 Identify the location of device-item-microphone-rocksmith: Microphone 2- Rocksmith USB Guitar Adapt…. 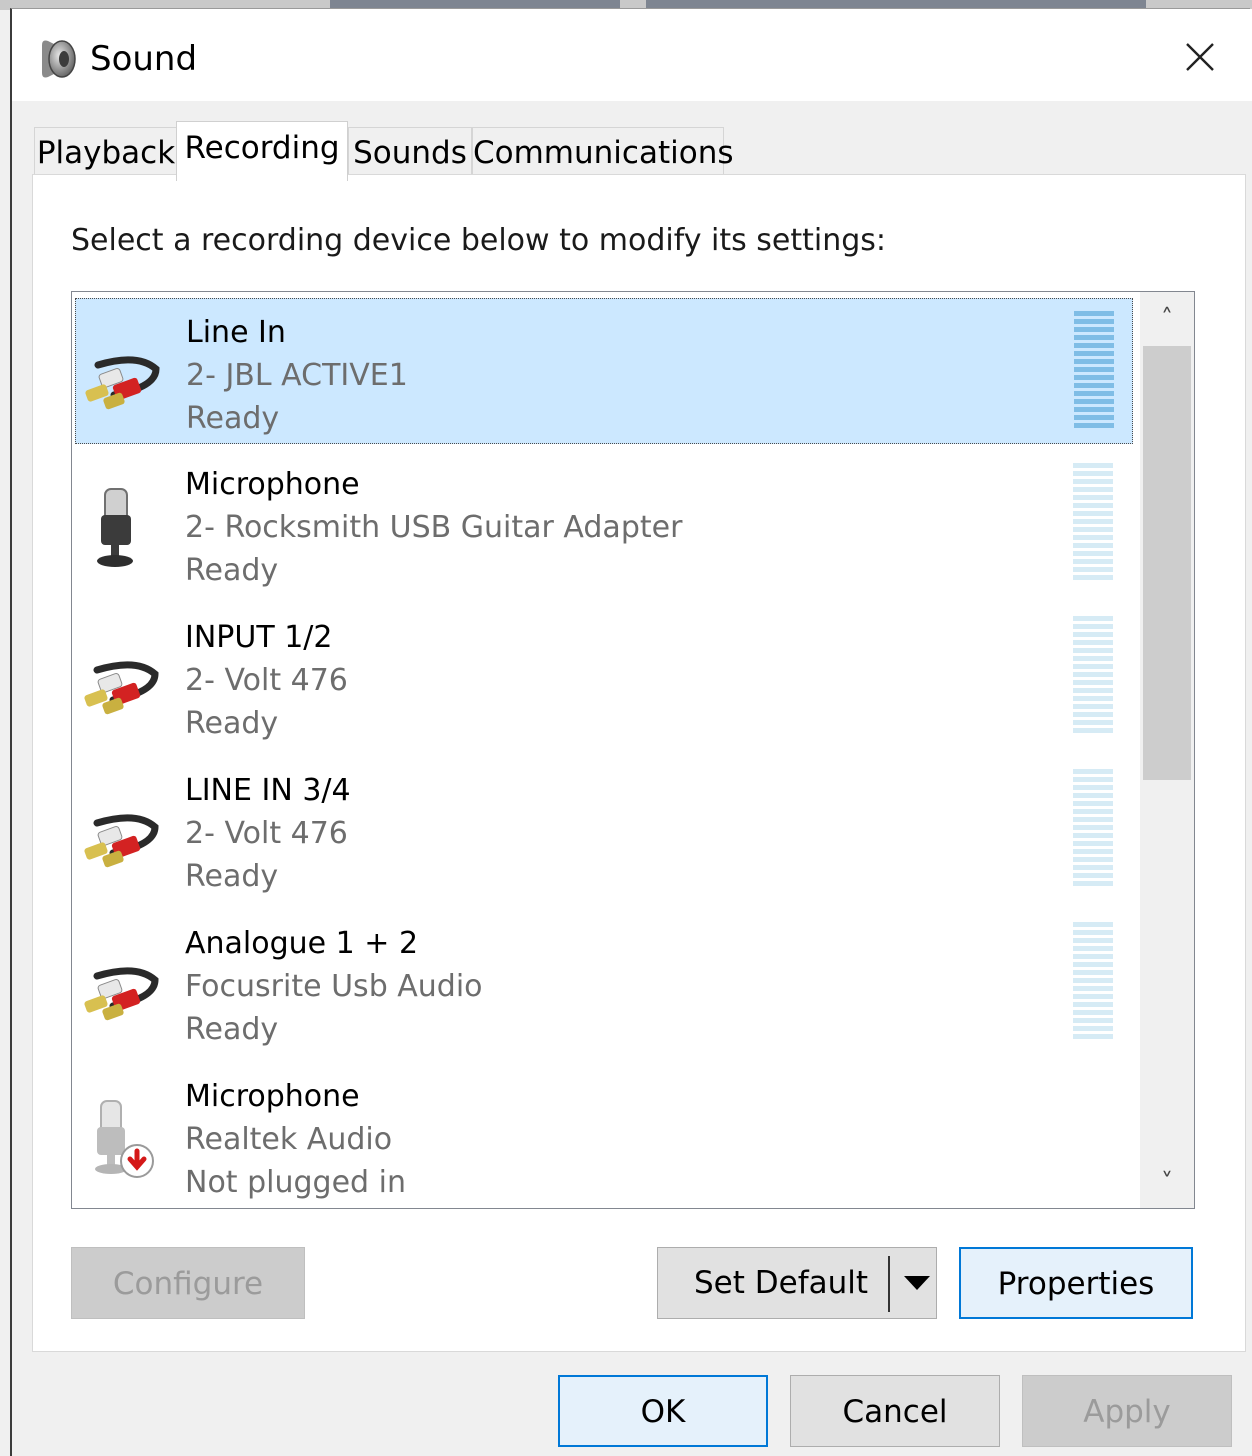
(604, 524).